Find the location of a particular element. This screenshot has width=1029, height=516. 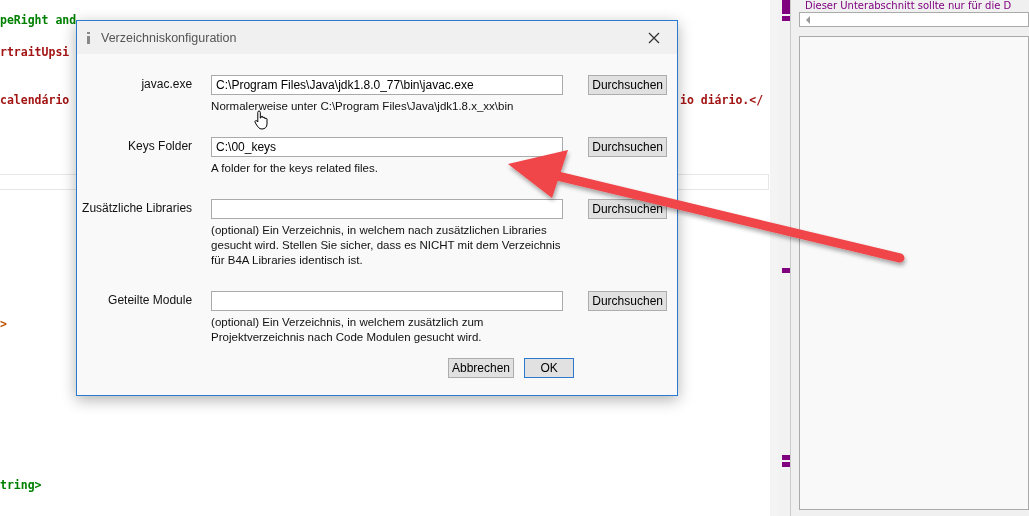

hand-cursor-icon is located at coordinates (262, 120).